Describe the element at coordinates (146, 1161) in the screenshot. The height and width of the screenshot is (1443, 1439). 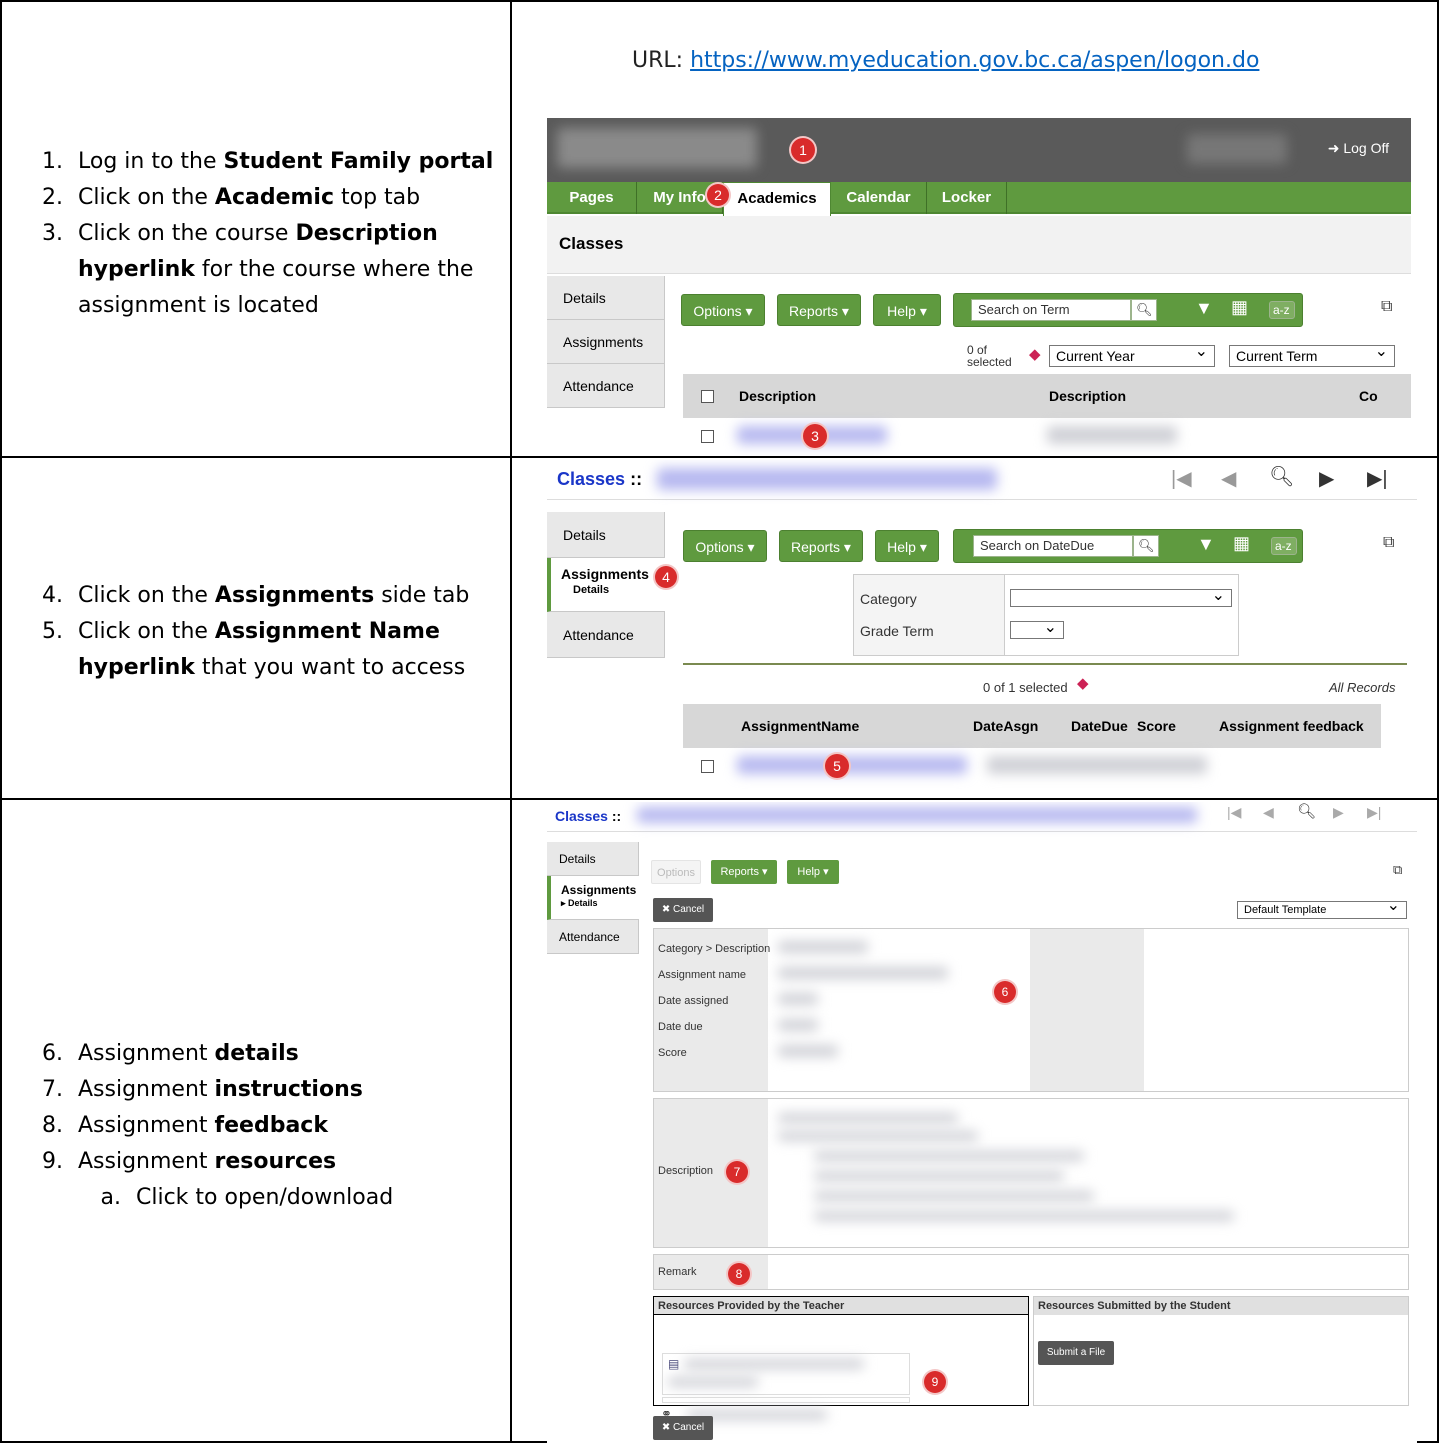
I see `step-text: Assignment` at that location.